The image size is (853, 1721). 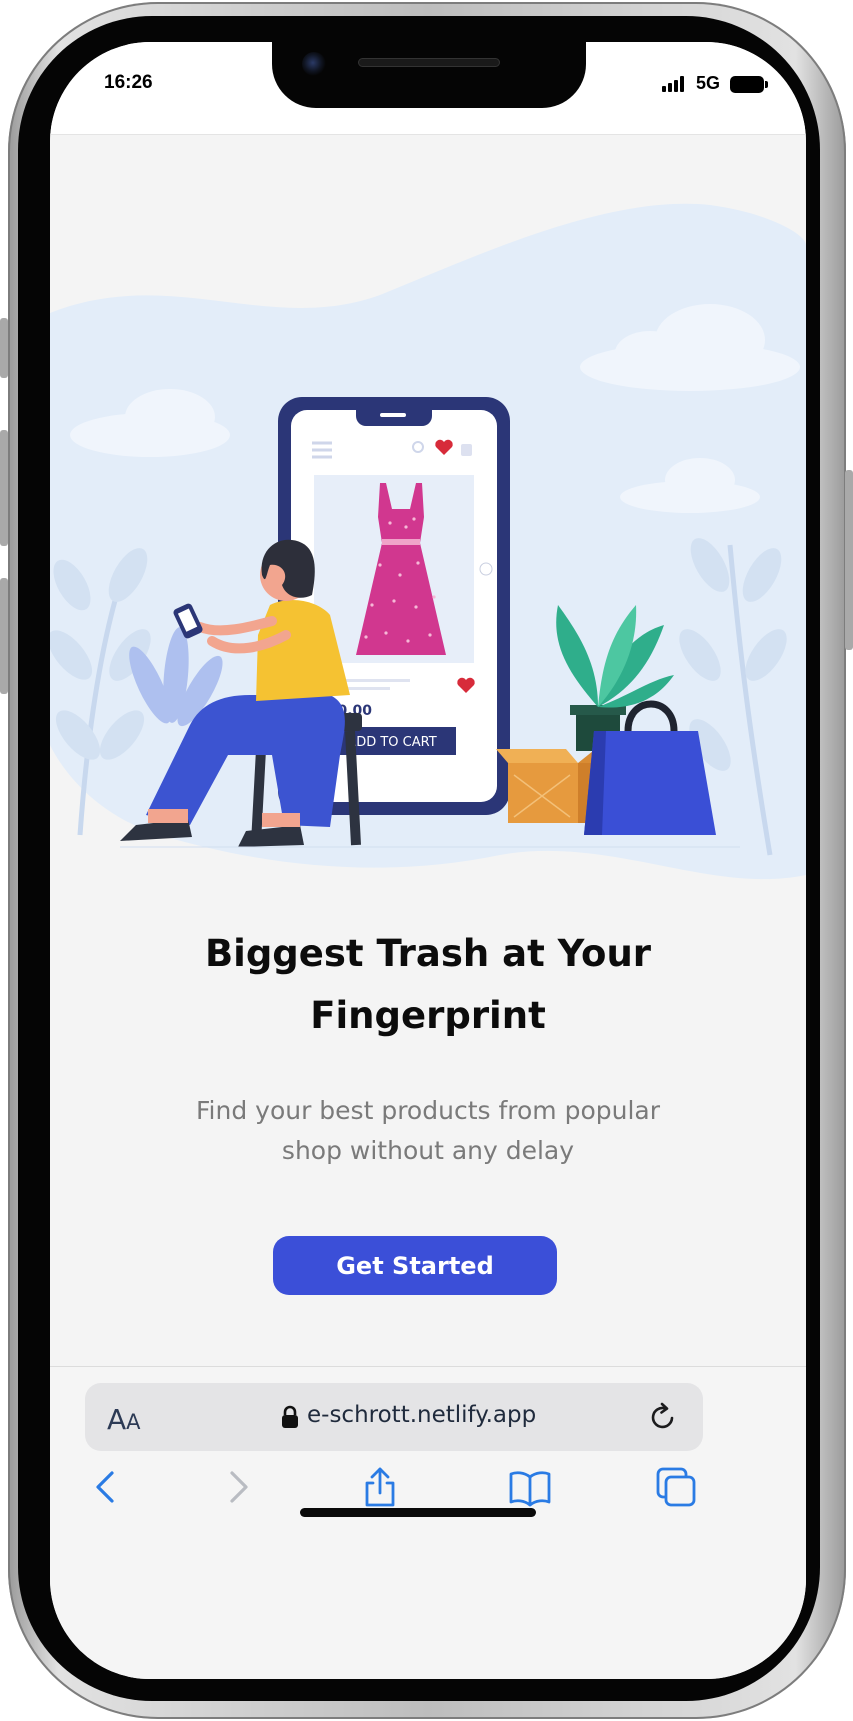 What do you see at coordinates (421, 1415) in the screenshot?
I see `url-text: e-schrott.netlify.app` at bounding box center [421, 1415].